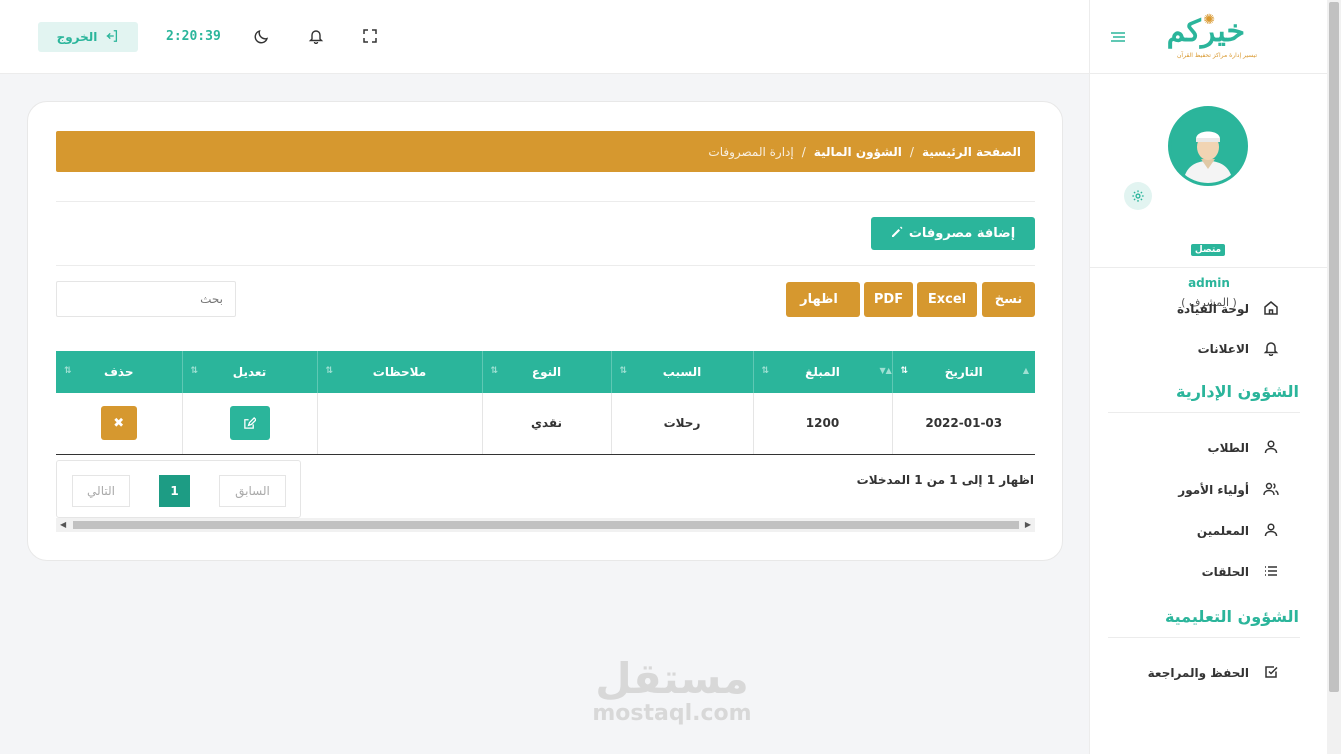  I want to click on profile-panel: متصل admin ( المشرف ), so click(1208, 191).